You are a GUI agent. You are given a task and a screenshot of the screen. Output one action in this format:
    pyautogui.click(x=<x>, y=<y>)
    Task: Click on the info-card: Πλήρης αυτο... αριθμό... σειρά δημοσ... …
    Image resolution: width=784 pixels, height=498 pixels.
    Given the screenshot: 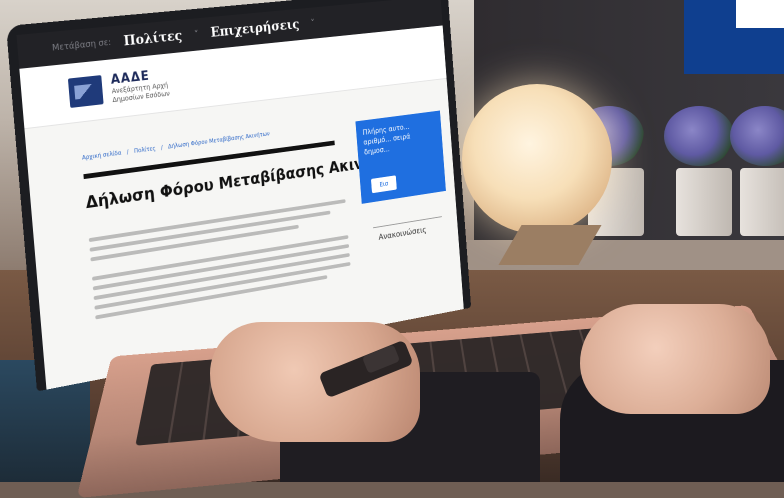 What is the action you would take?
    pyautogui.click(x=400, y=157)
    